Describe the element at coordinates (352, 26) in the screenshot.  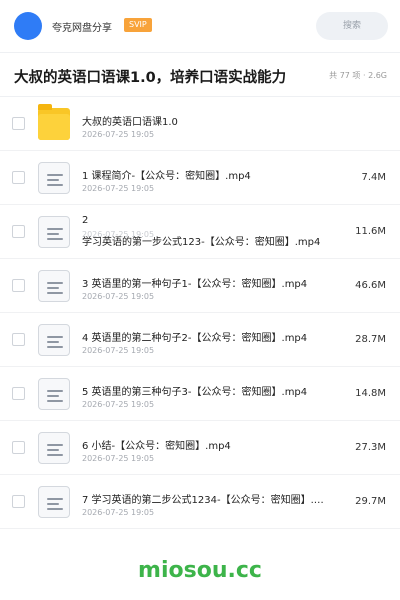
I see `search-input: 搜索` at that location.